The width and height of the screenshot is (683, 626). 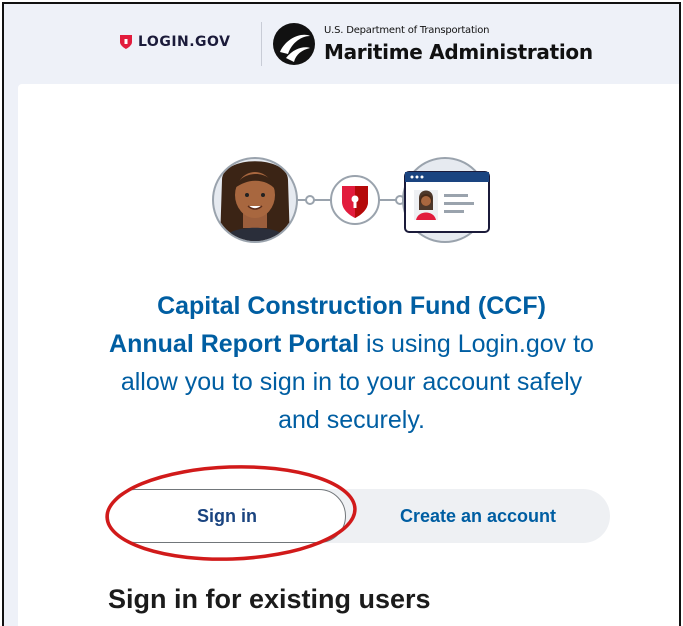 What do you see at coordinates (227, 516) in the screenshot?
I see `tab-sign-in: Sign in` at bounding box center [227, 516].